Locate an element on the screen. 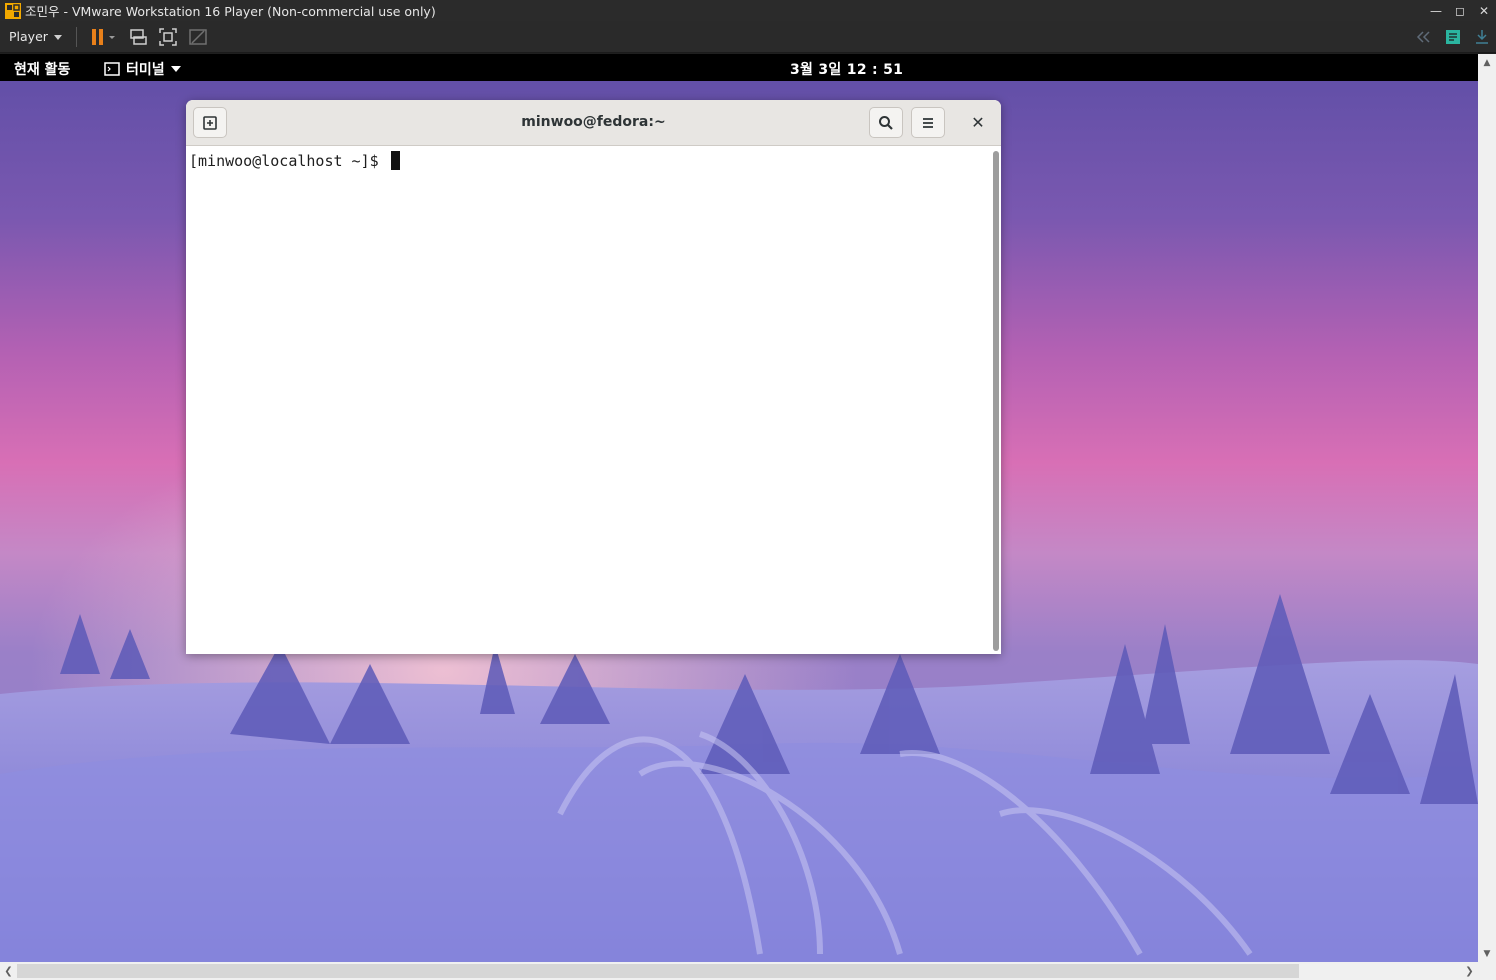 Image resolution: width=1496 pixels, height=980 pixels. collapse-icon is located at coordinates (1423, 37).